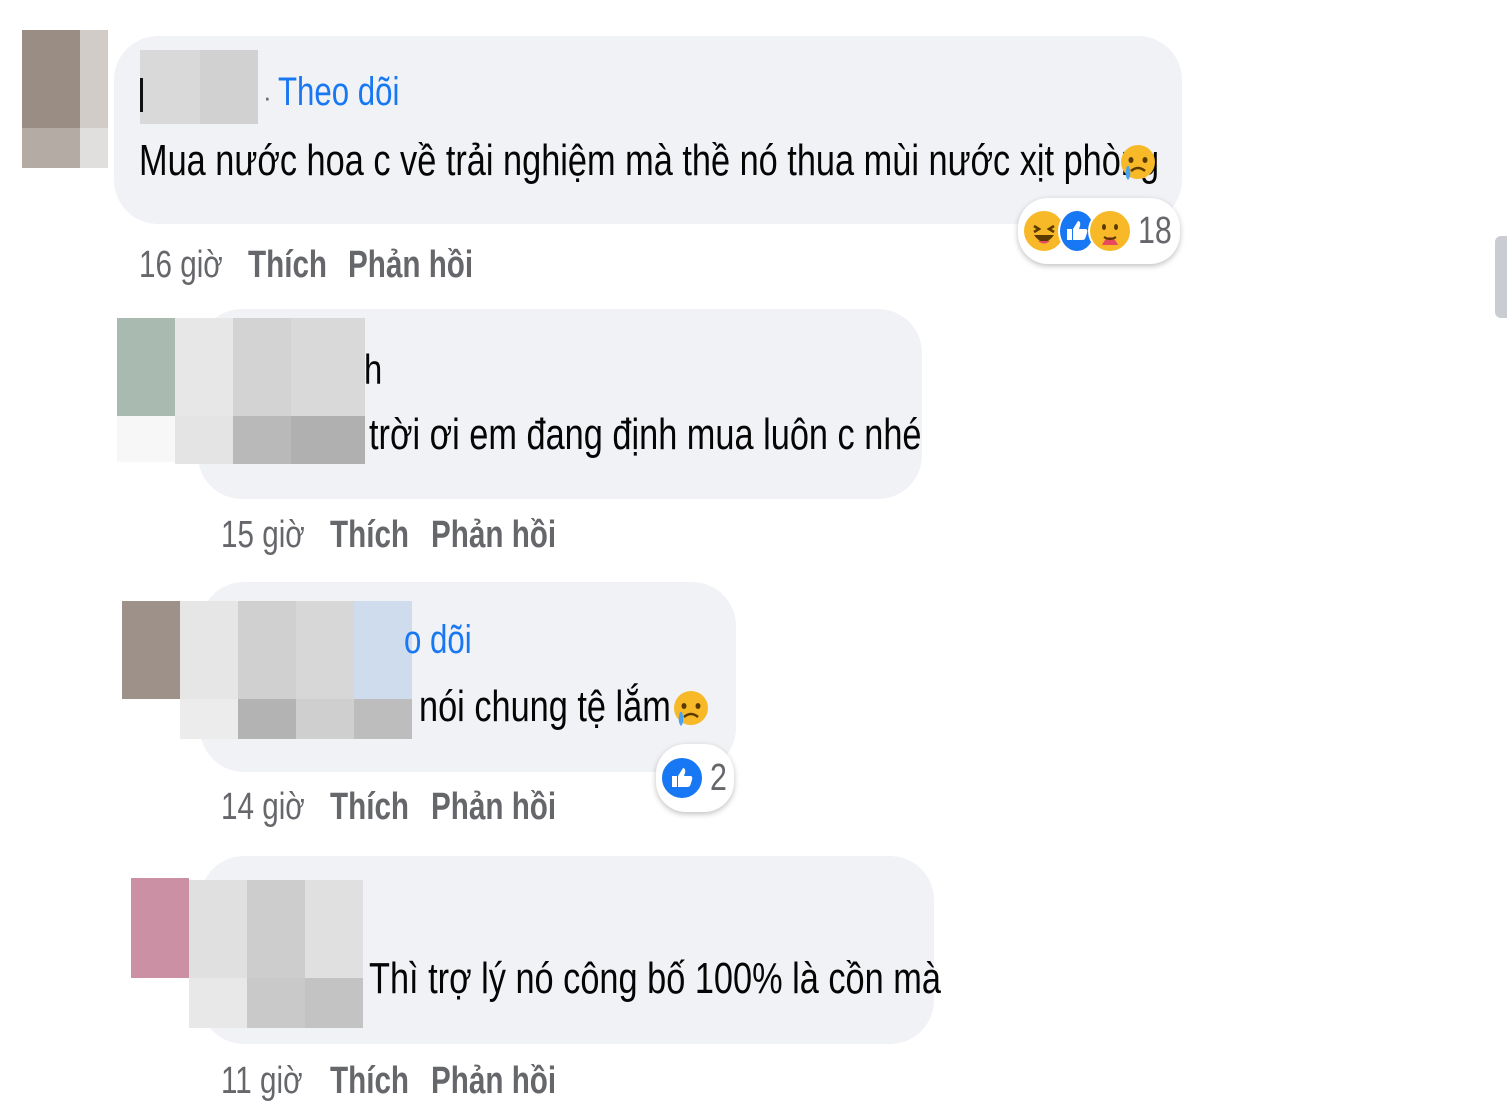  Describe the element at coordinates (438, 640) in the screenshot. I see `follow-link: o dõi` at that location.